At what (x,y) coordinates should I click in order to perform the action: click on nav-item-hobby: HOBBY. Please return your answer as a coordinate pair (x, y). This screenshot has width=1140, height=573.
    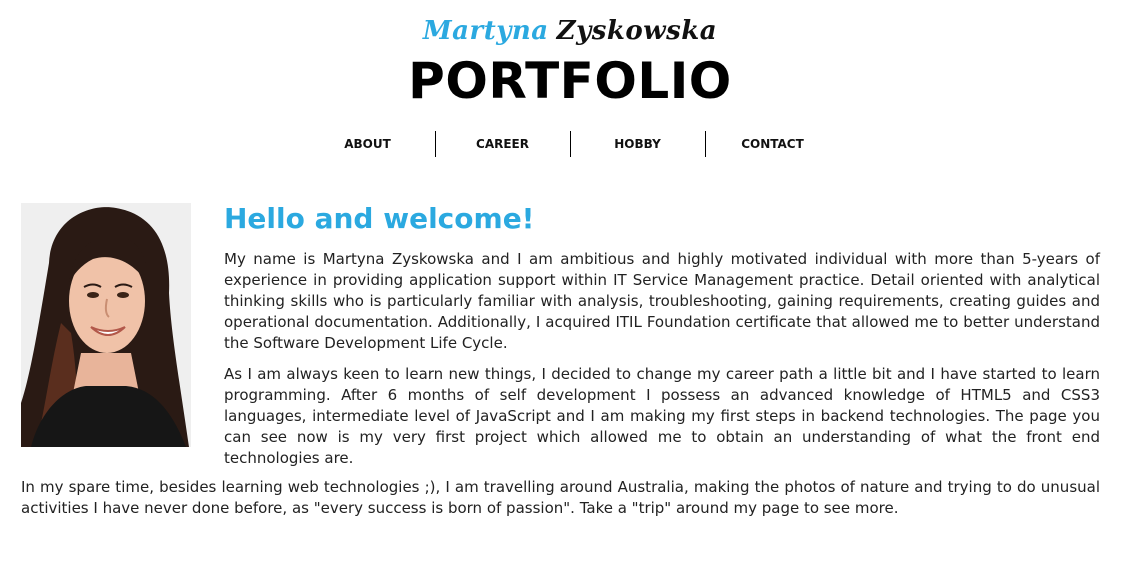
    Looking at the image, I should click on (637, 144).